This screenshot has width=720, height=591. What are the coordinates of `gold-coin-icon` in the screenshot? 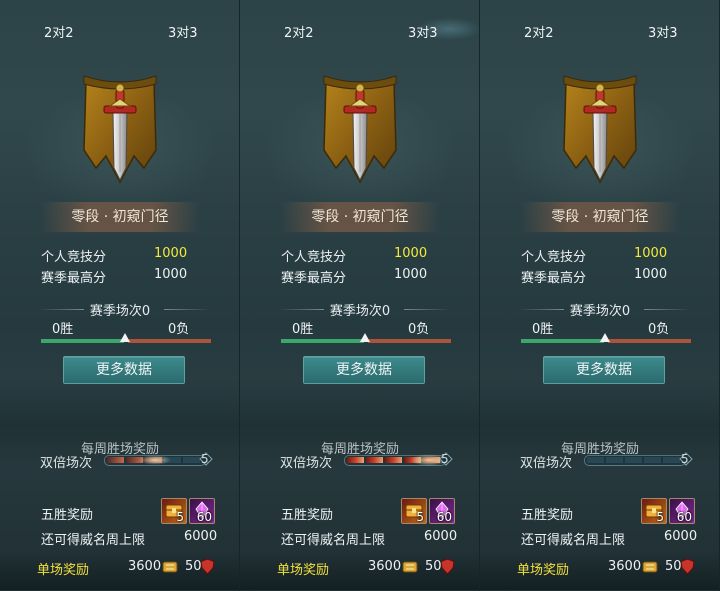 It's located at (170, 567).